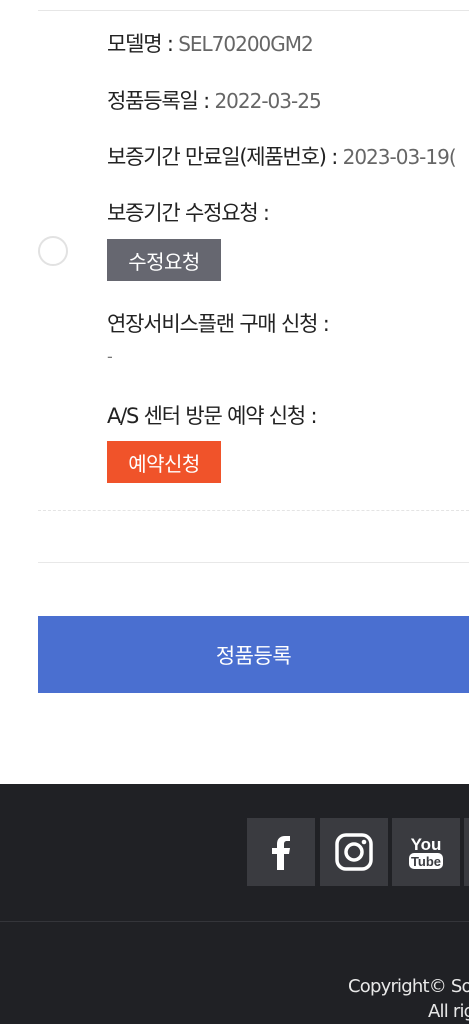 This screenshot has width=469, height=1024. I want to click on more-social-icon, so click(466, 852).